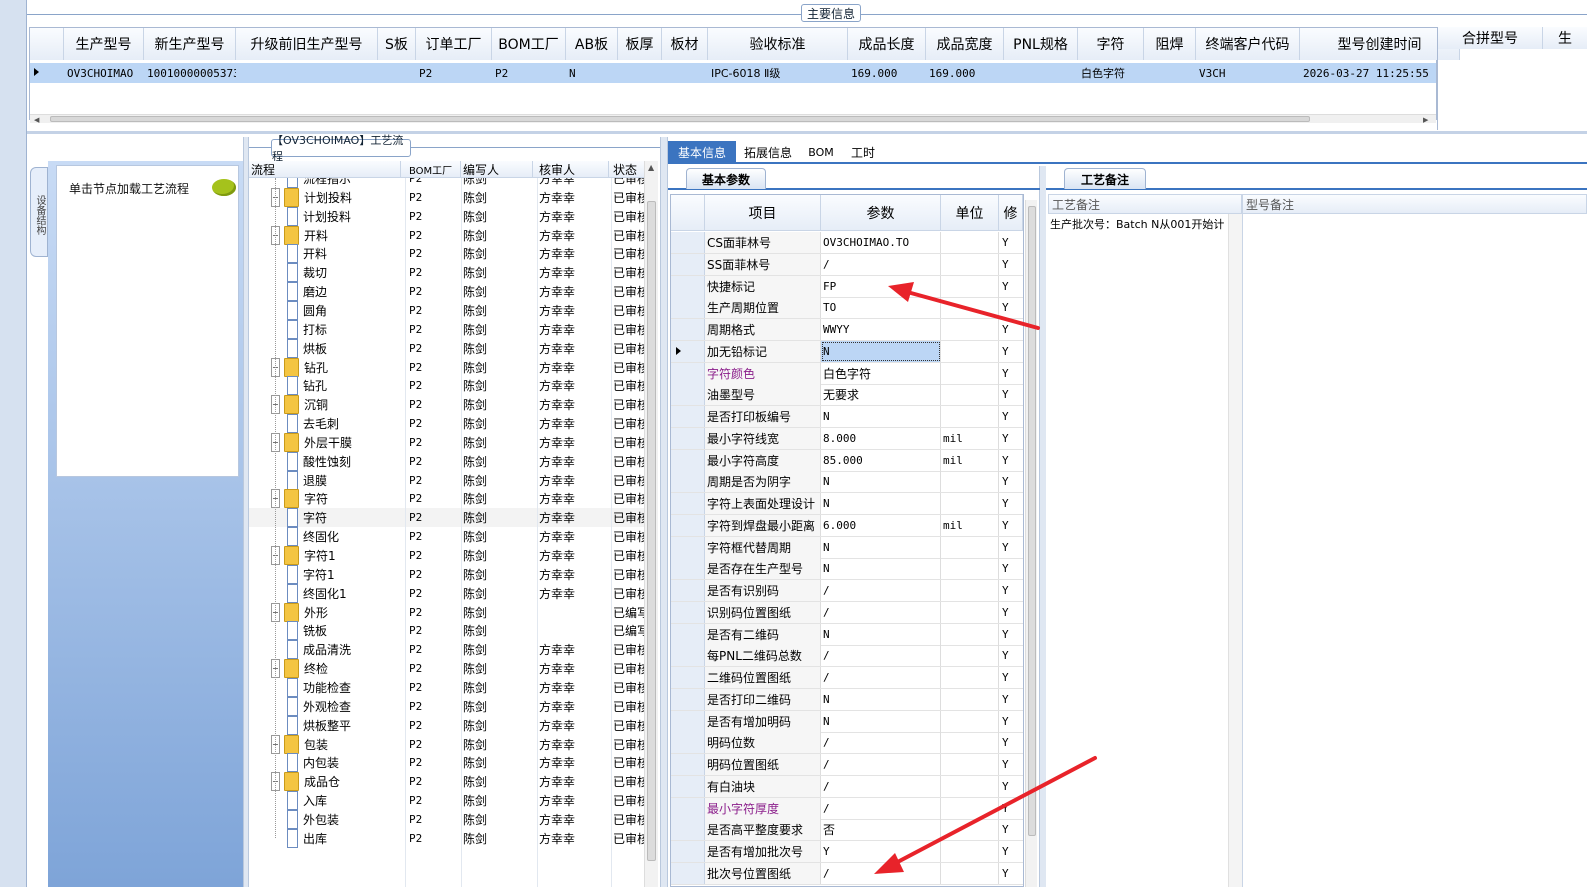 This screenshot has width=1587, height=887. Describe the element at coordinates (342, 574) in the screenshot. I see `process-node: 字符1` at that location.